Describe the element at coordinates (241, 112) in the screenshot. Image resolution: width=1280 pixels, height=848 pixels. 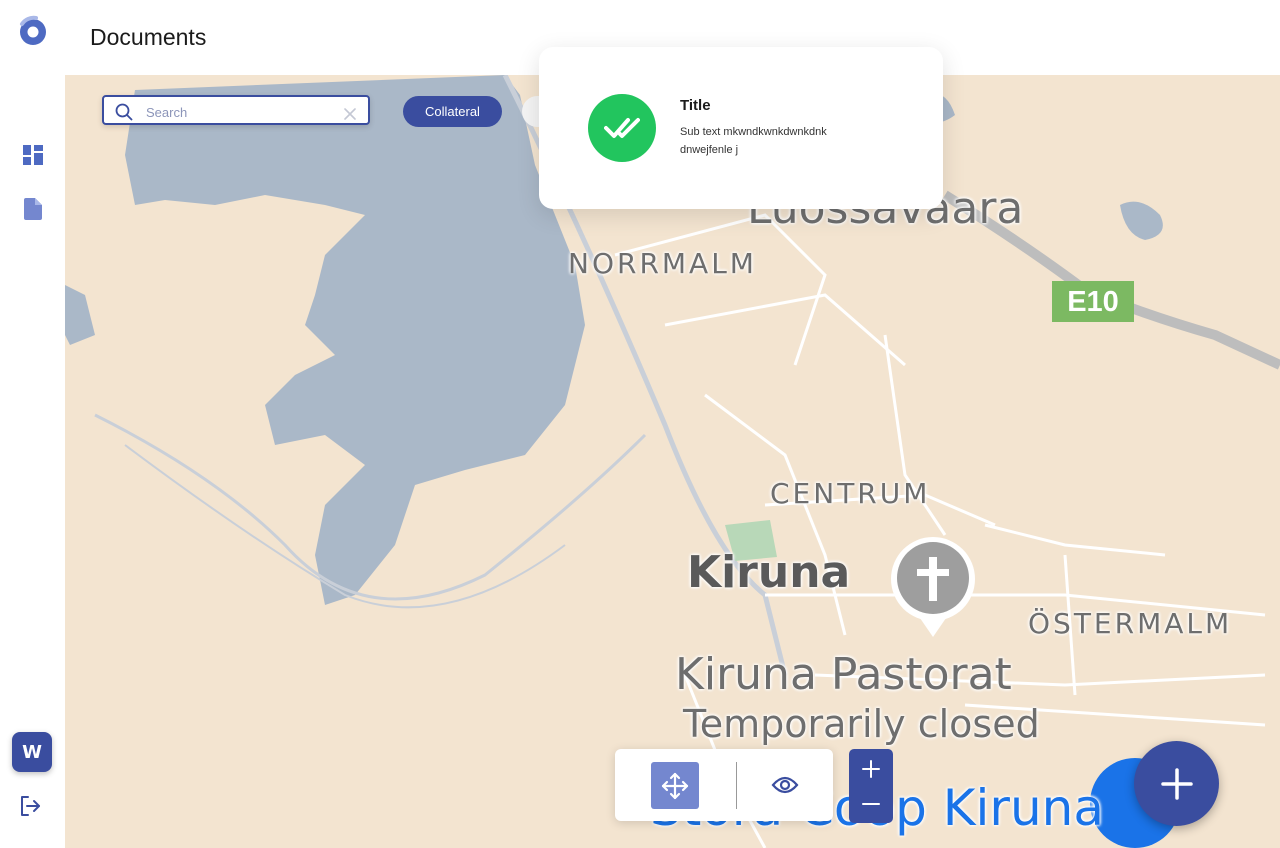
I see `search-input` at that location.